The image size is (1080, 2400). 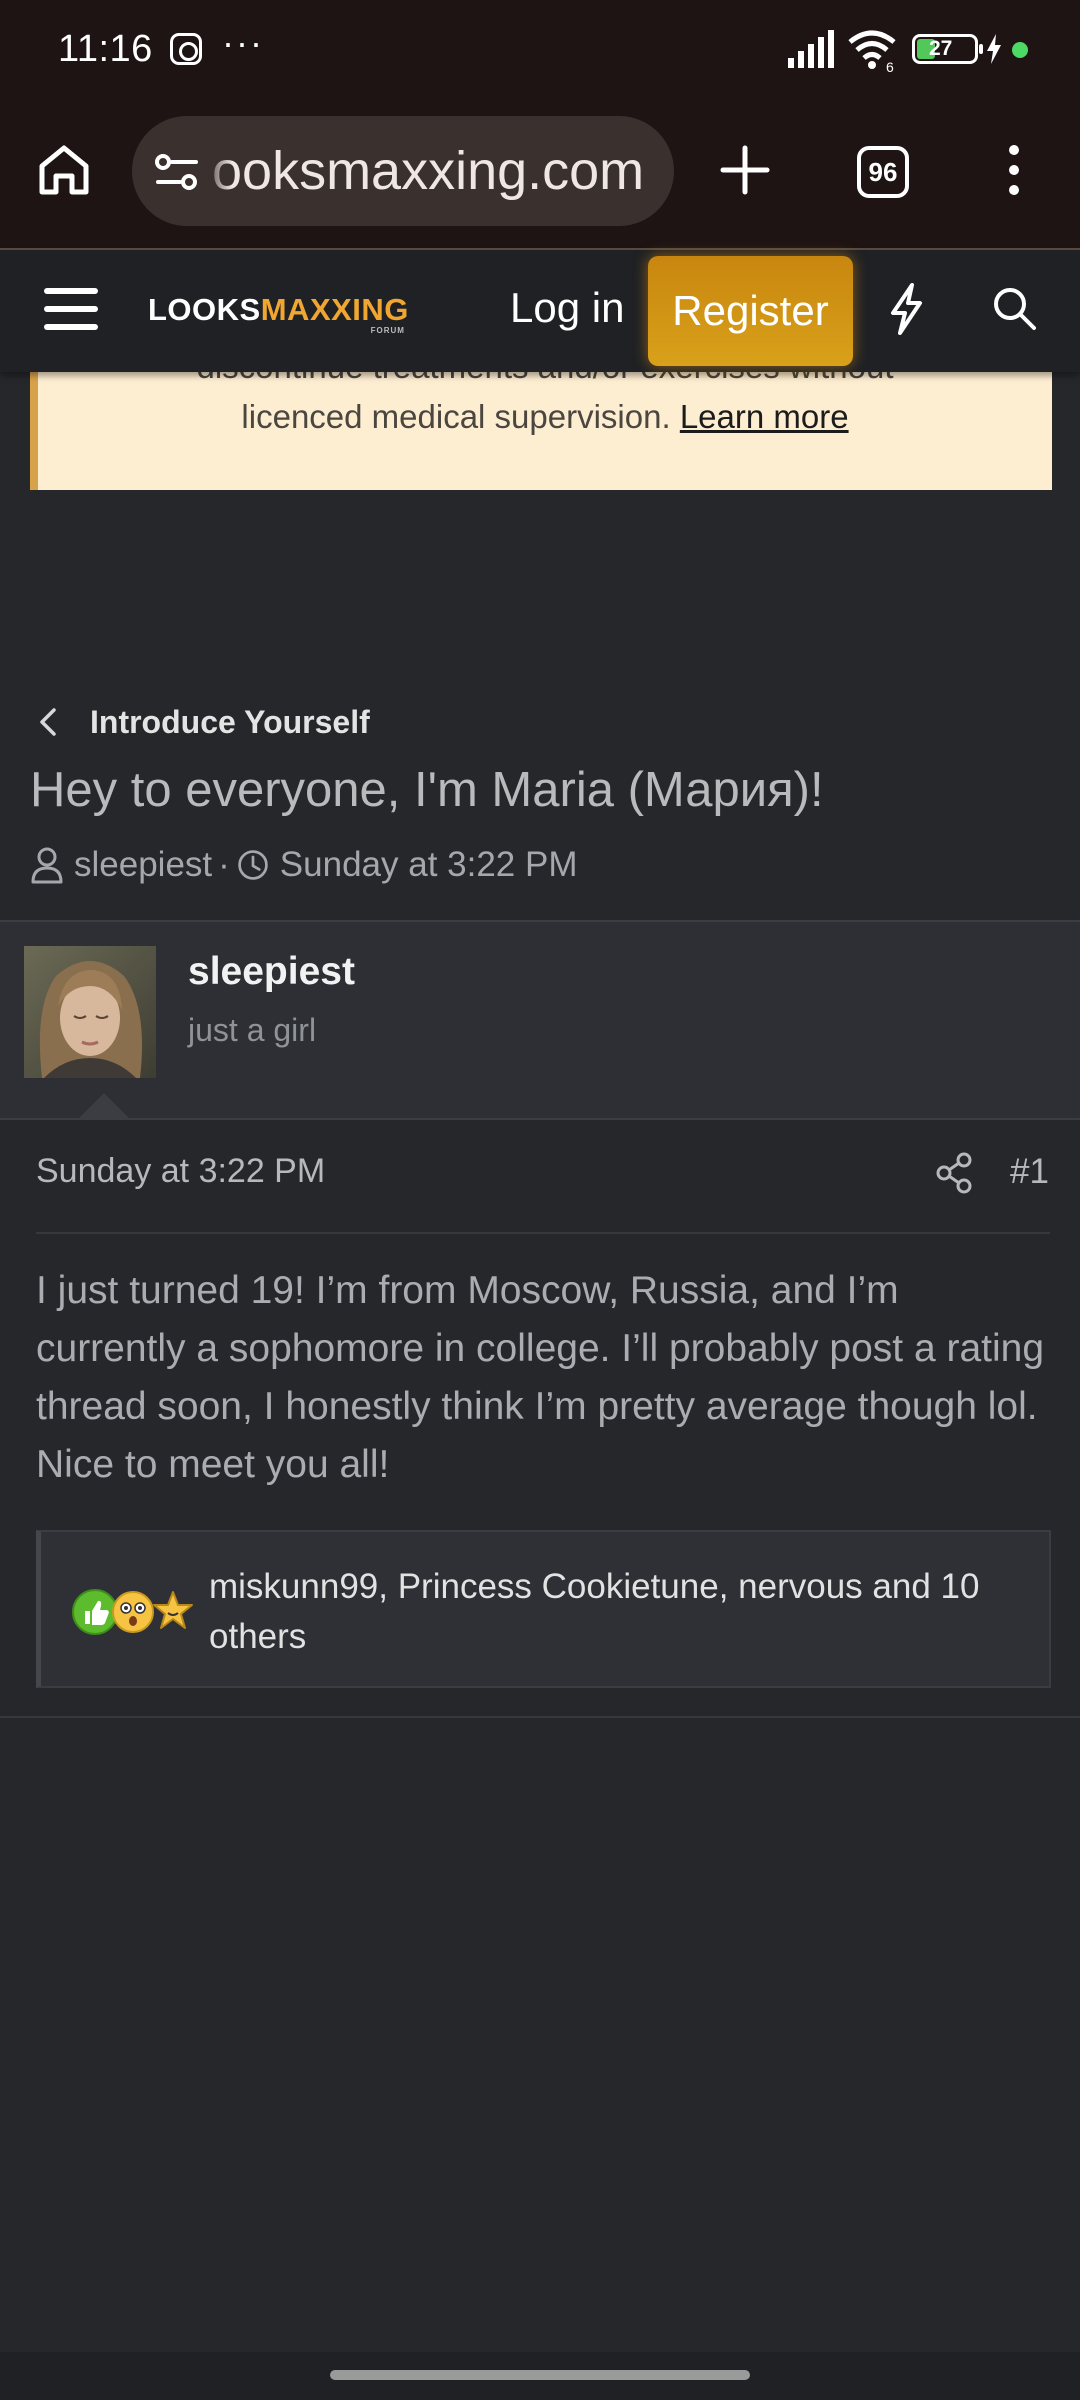 I want to click on thread-meta: sleepiest · Sunday at 3:22 PM, so click(x=304, y=865).